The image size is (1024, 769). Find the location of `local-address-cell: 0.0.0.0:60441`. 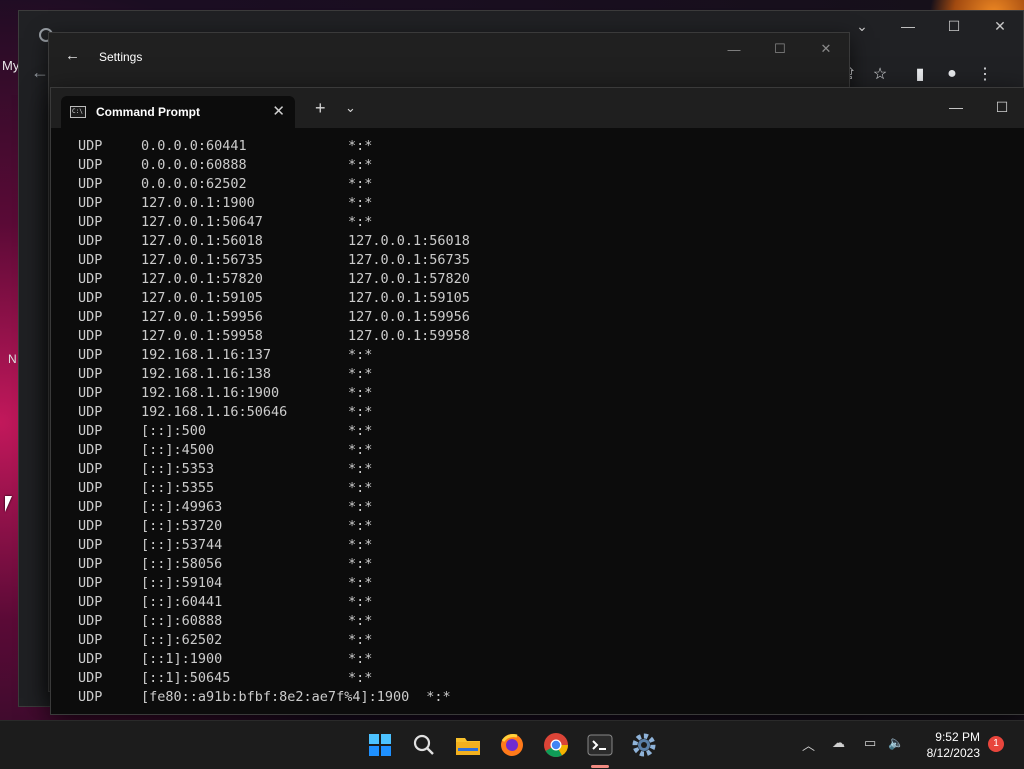

local-address-cell: 0.0.0.0:60441 is located at coordinates (194, 146).